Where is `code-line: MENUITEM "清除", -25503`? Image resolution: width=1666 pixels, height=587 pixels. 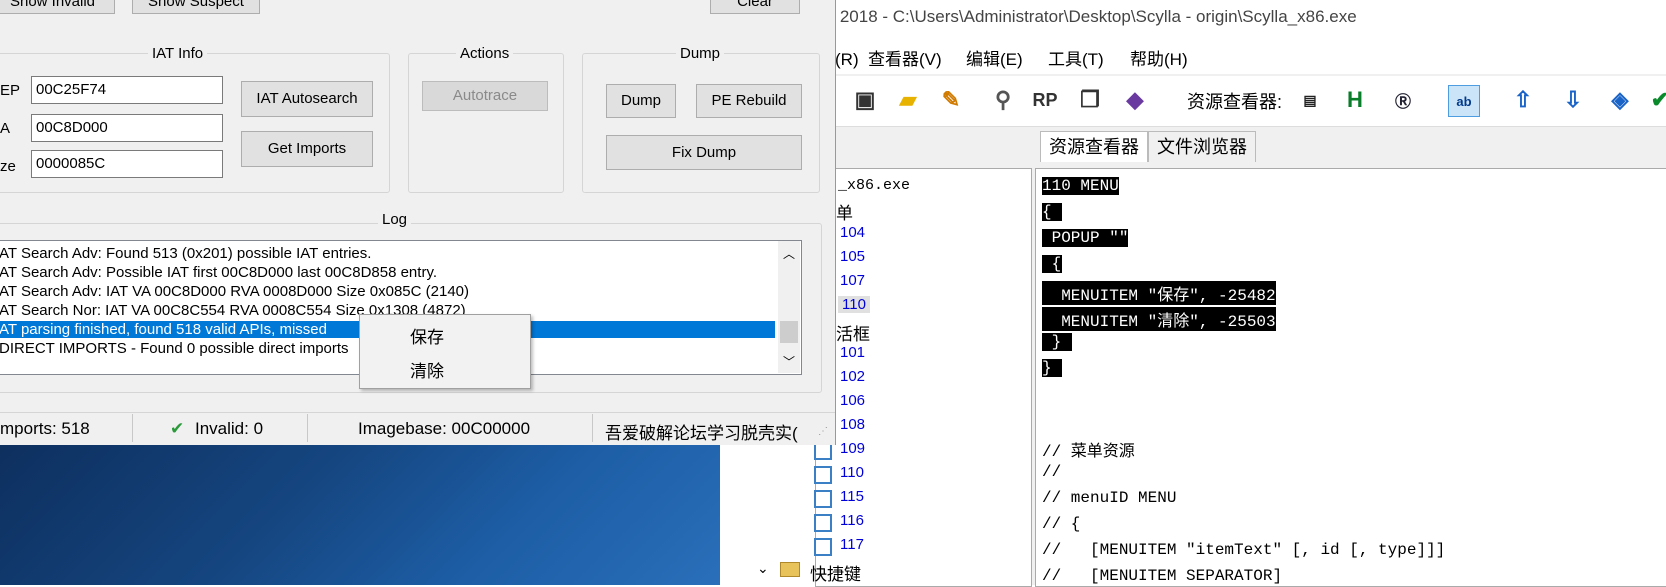 code-line: MENUITEM "清除", -25503 is located at coordinates (1159, 319).